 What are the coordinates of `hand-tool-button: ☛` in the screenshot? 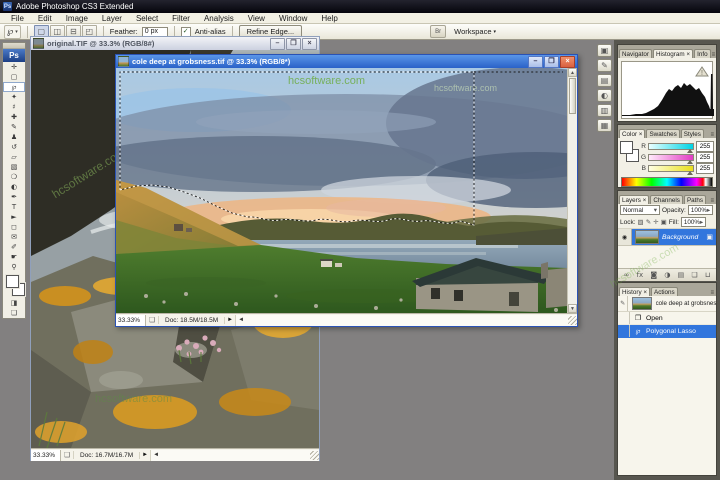 It's located at (14, 257).